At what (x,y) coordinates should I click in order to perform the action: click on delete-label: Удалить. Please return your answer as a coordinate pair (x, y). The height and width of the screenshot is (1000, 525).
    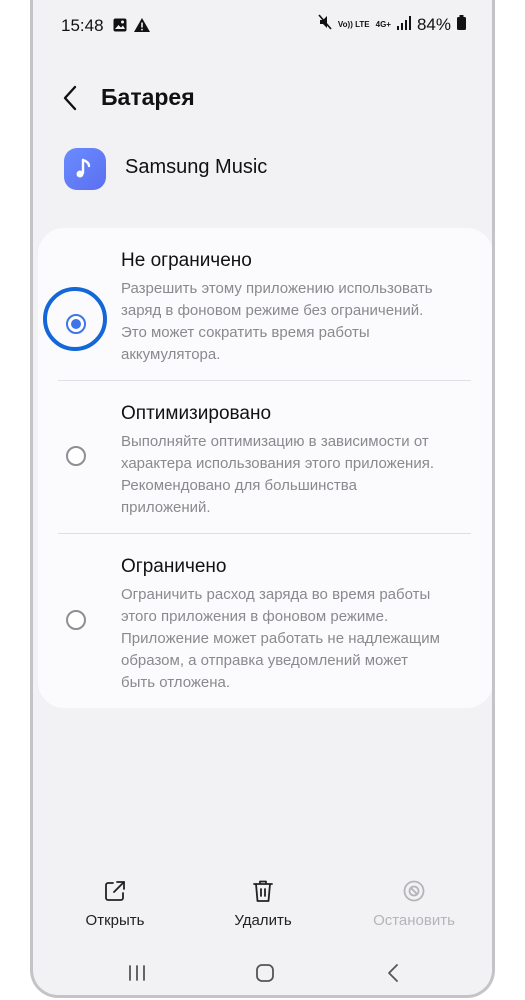
    Looking at the image, I should click on (263, 920).